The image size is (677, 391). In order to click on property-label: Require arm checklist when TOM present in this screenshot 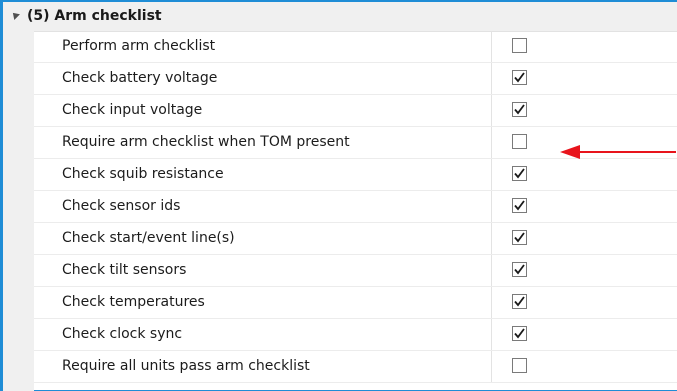, I will do `click(206, 142)`.